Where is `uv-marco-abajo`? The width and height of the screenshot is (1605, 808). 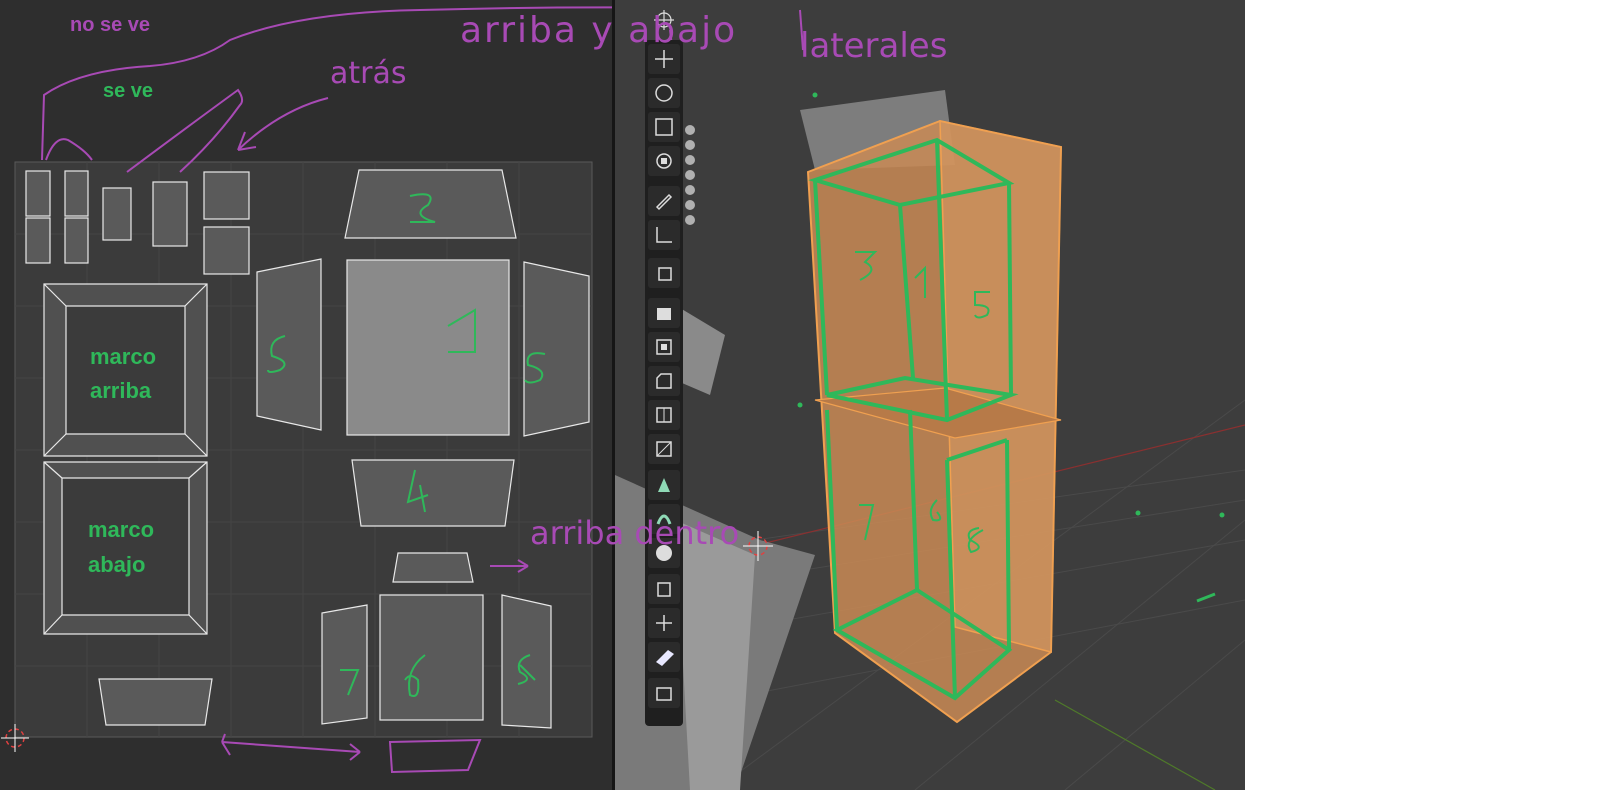 uv-marco-abajo is located at coordinates (125, 548).